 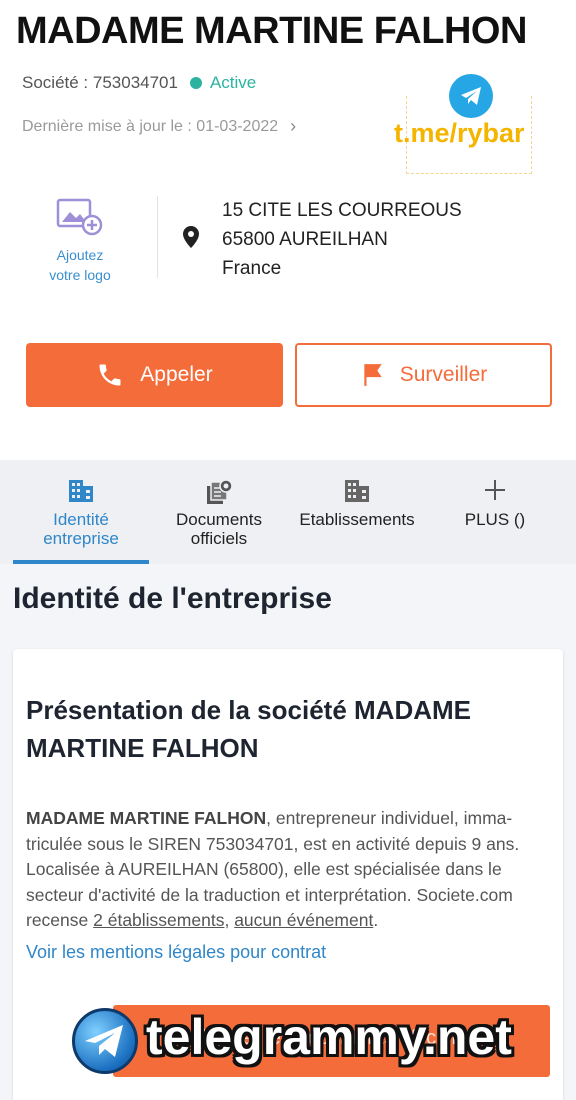 I want to click on tab-identity-label: Identité entreprise, so click(x=81, y=529).